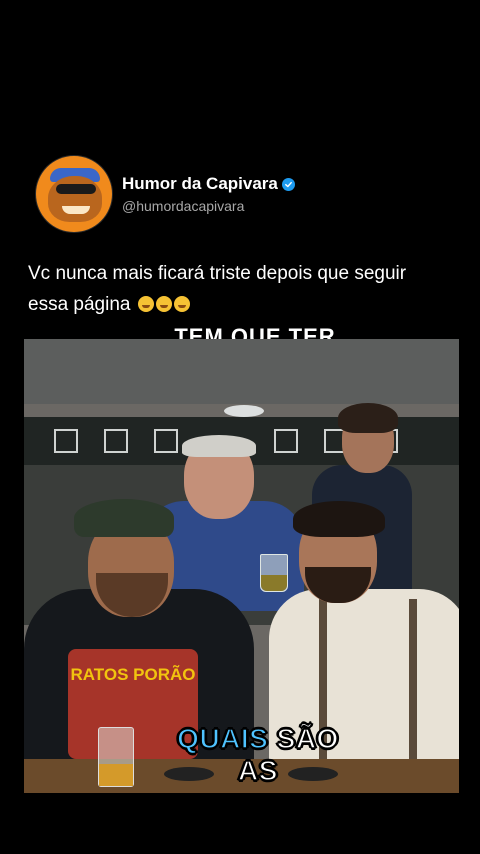 This screenshot has width=480, height=854. I want to click on display-name: Humor da Capivara, so click(200, 184).